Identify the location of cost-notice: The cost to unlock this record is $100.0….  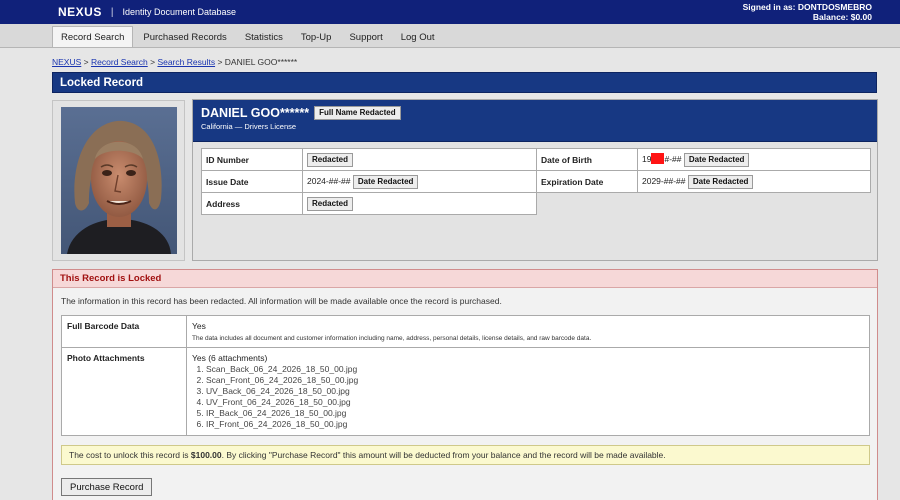
(465, 455).